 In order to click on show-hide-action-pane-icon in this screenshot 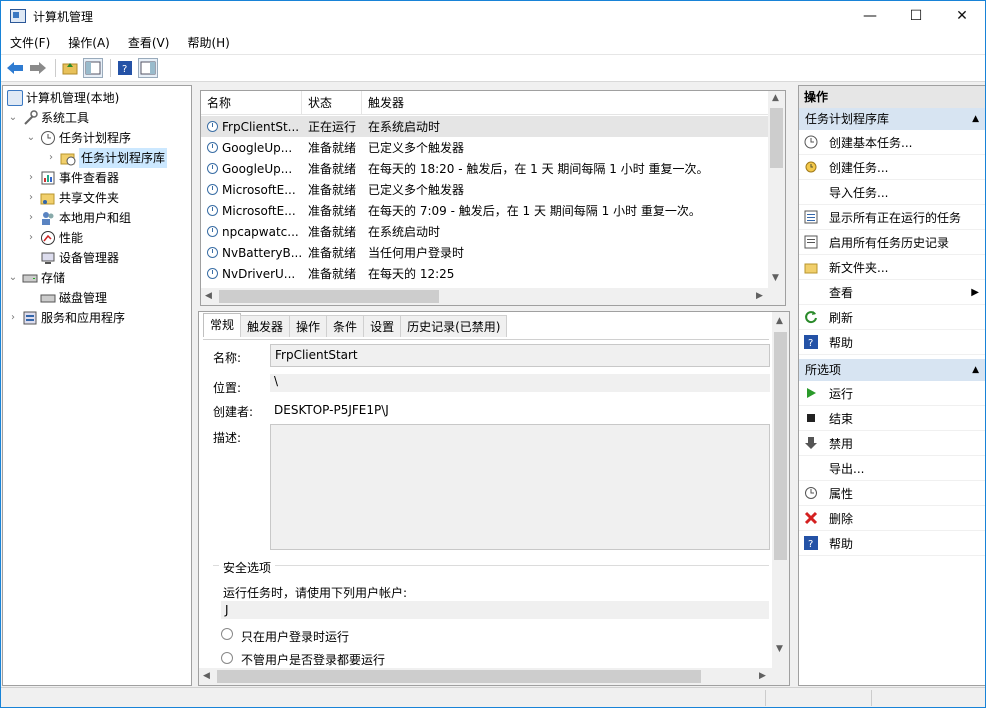, I will do `click(148, 68)`.